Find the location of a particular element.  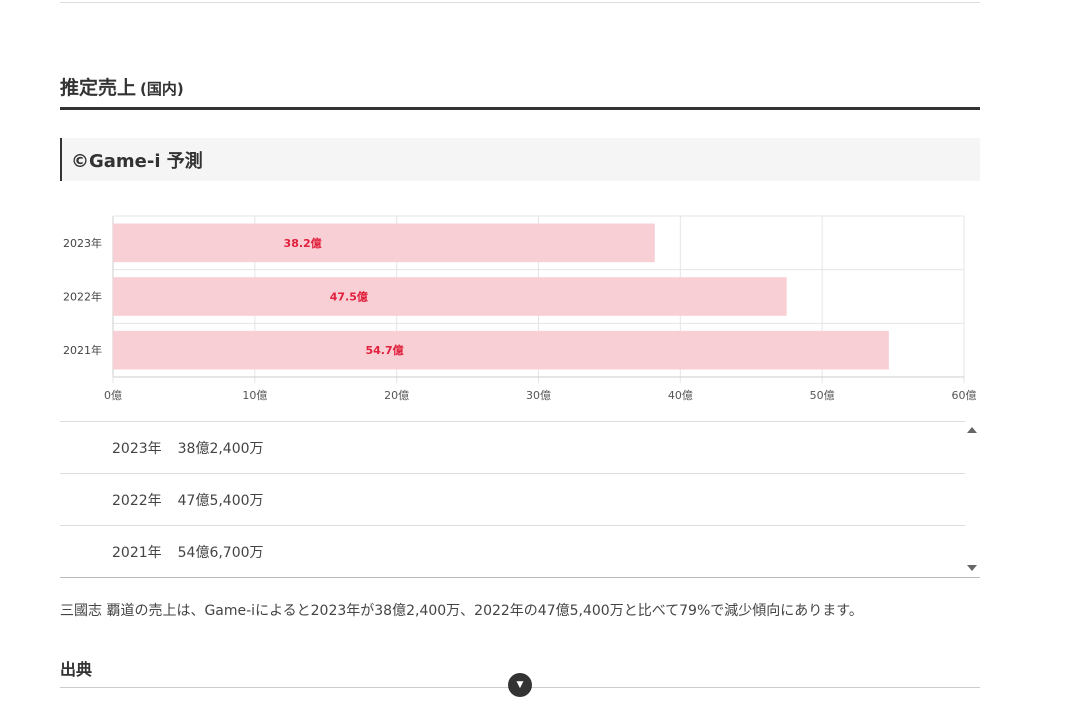

x-tick-label: 20億 is located at coordinates (396, 395).